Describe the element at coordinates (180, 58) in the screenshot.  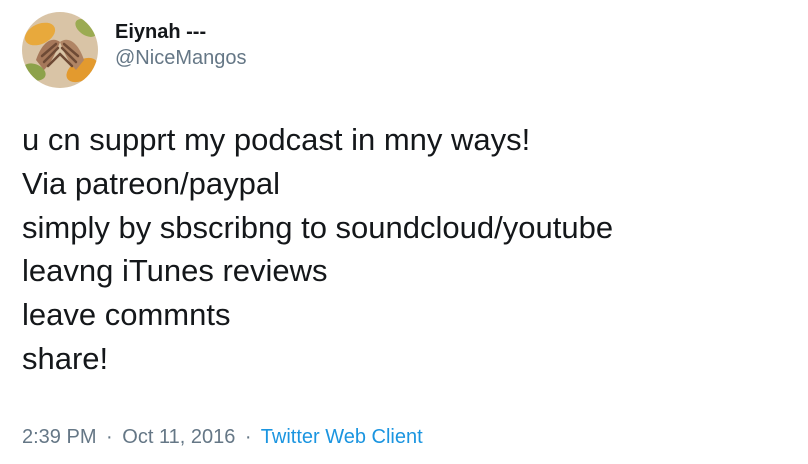
I see `author-handle: @NiceMangos` at that location.